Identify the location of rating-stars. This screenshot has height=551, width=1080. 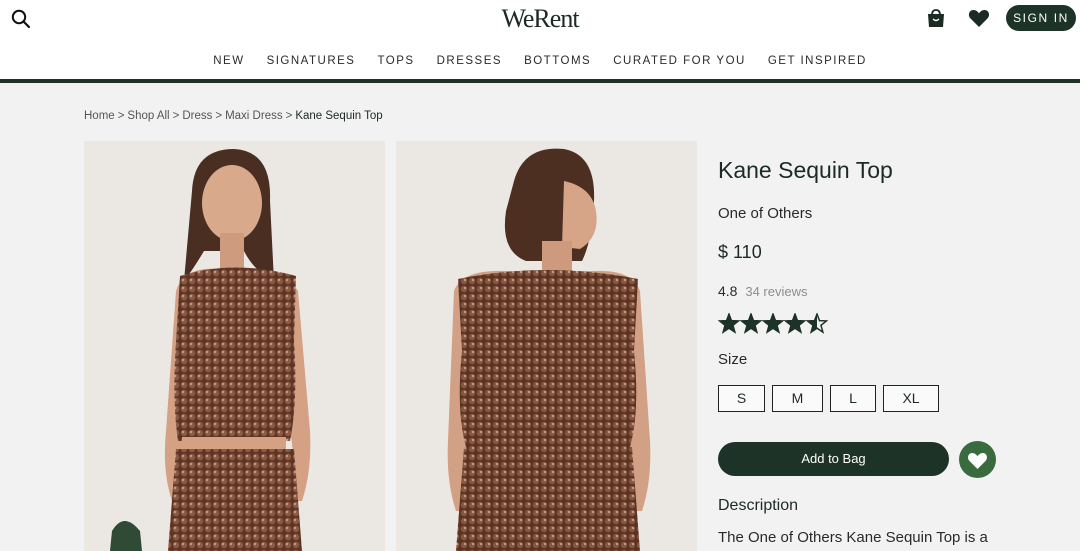
(773, 323).